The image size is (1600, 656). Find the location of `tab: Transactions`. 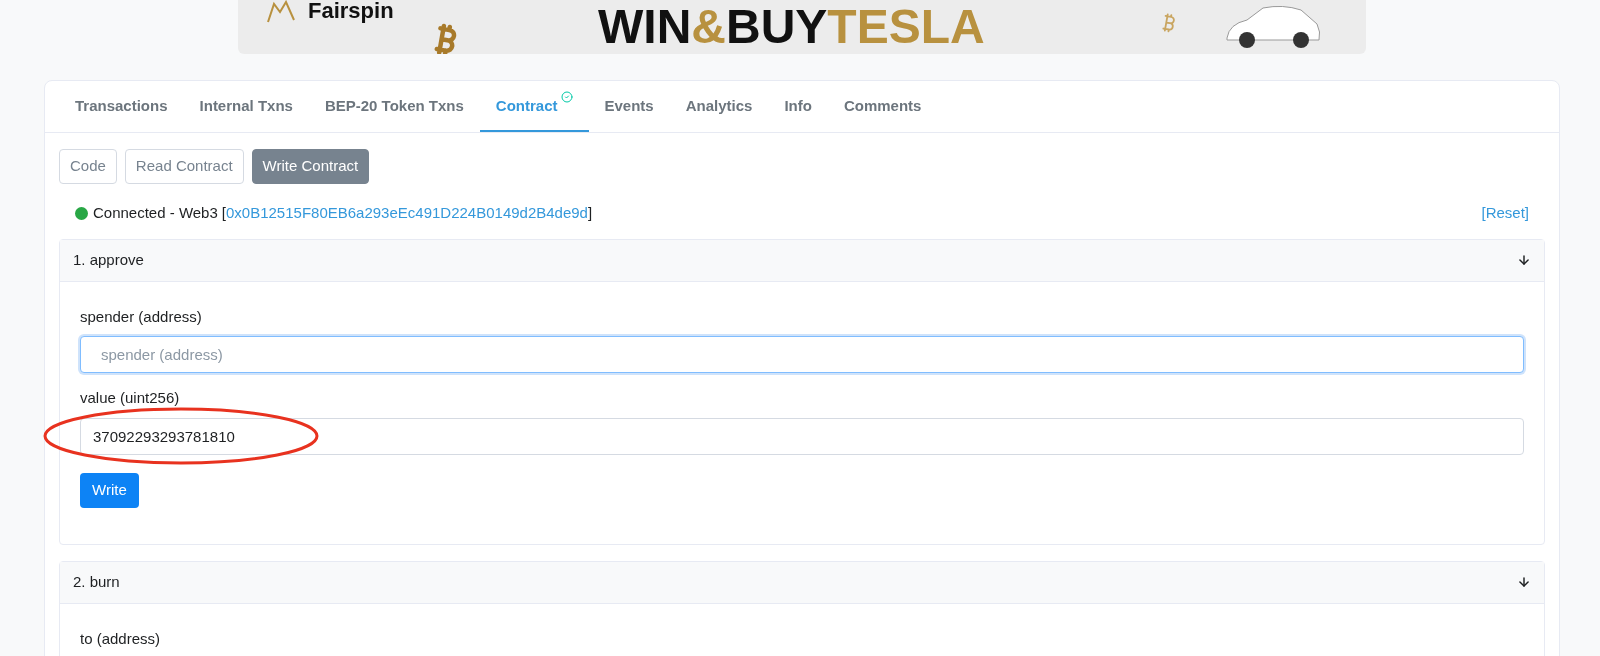

tab: Transactions is located at coordinates (121, 106).